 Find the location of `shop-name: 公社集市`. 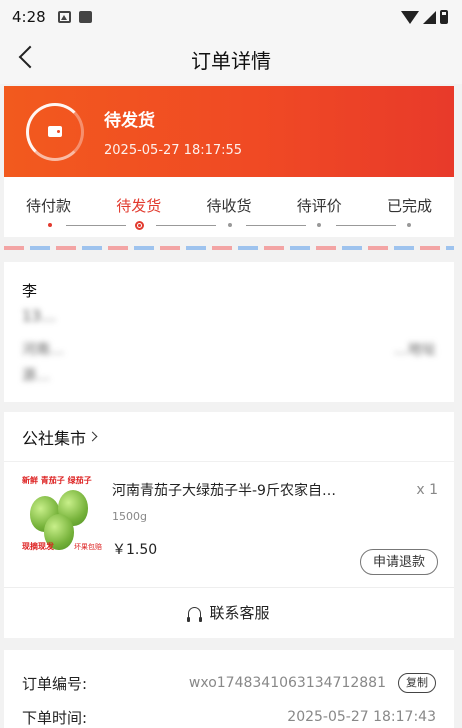

shop-name: 公社集市 is located at coordinates (54, 438).